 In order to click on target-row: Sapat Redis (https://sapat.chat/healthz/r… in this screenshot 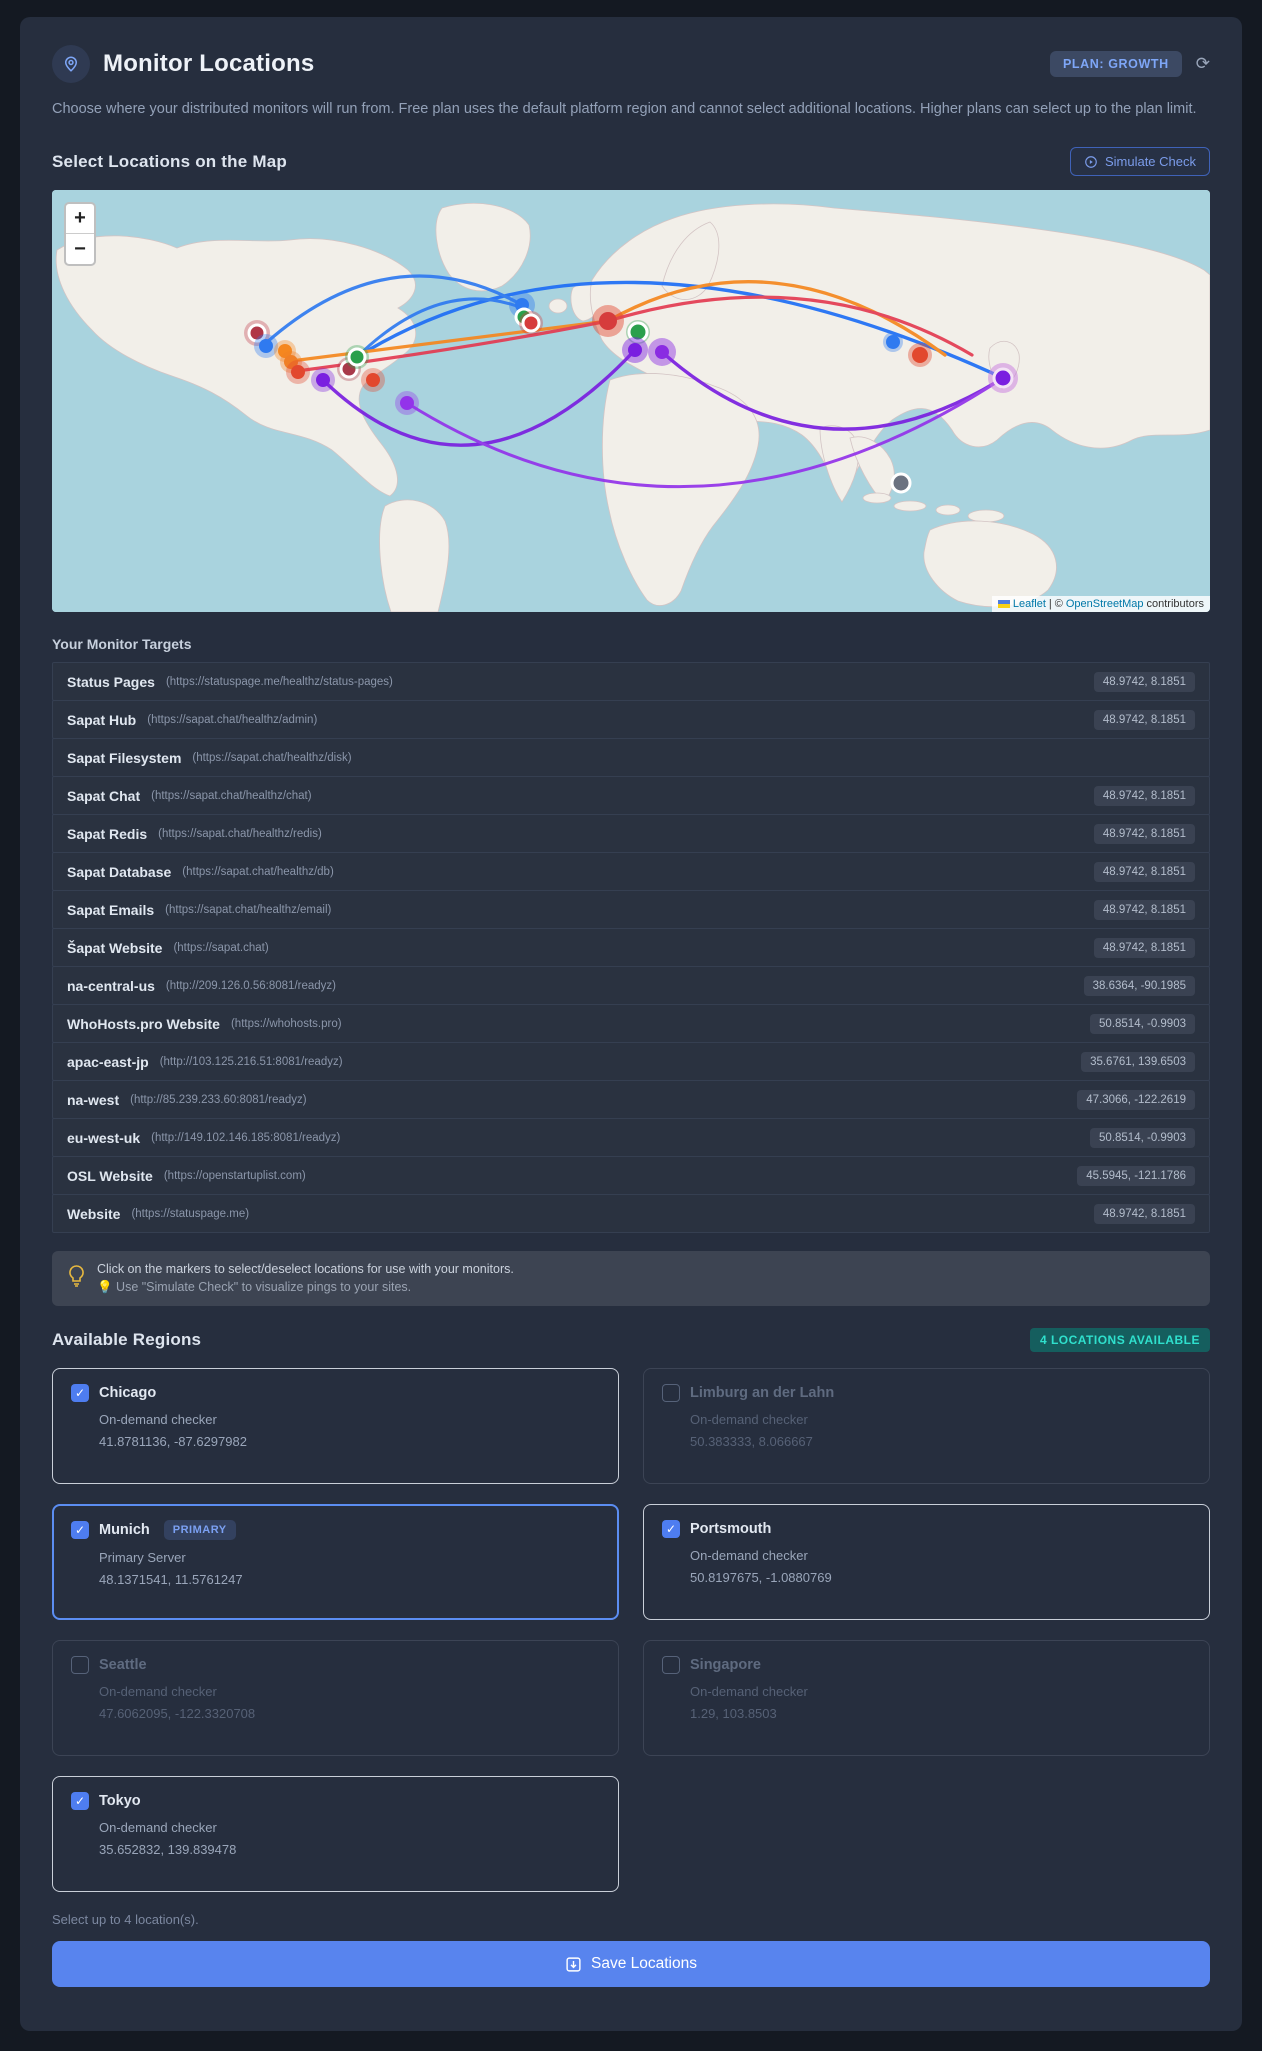, I will do `click(631, 834)`.